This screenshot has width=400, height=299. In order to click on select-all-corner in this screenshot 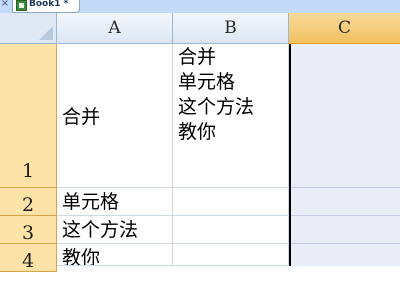, I will do `click(28, 28)`.